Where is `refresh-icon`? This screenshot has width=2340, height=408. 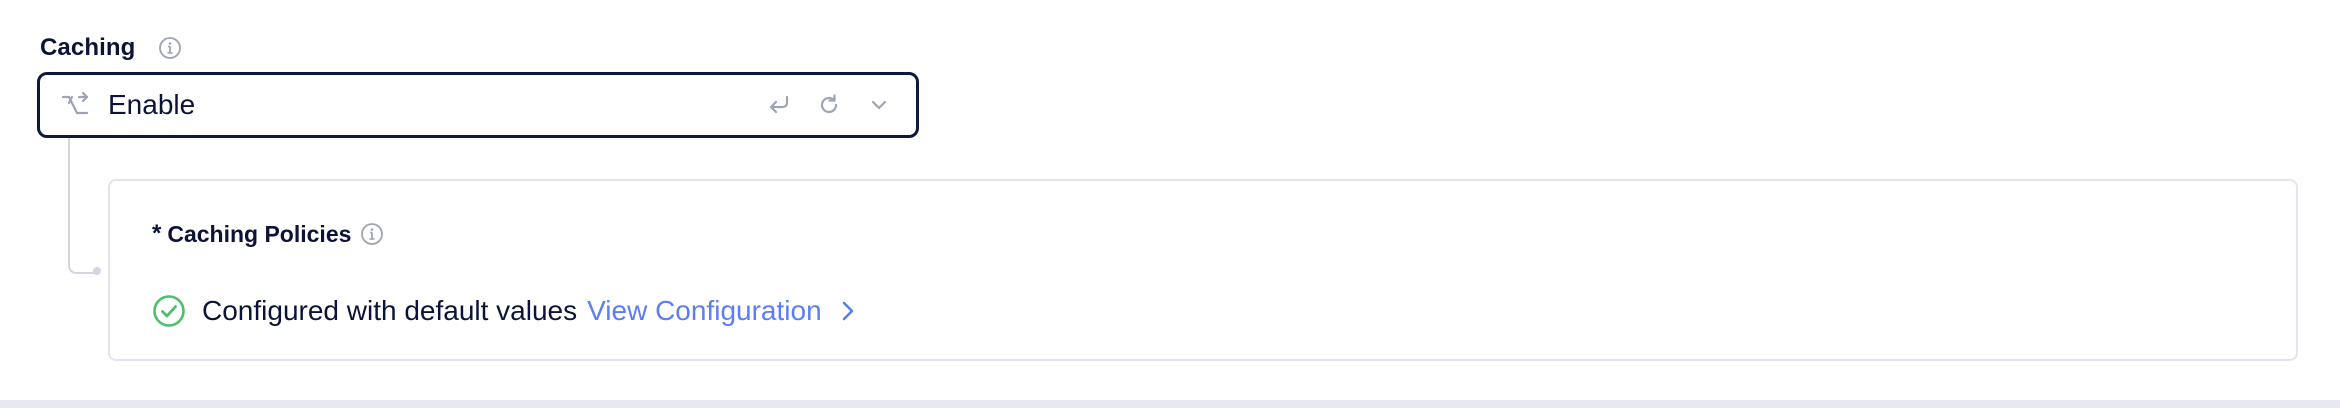
refresh-icon is located at coordinates (829, 105).